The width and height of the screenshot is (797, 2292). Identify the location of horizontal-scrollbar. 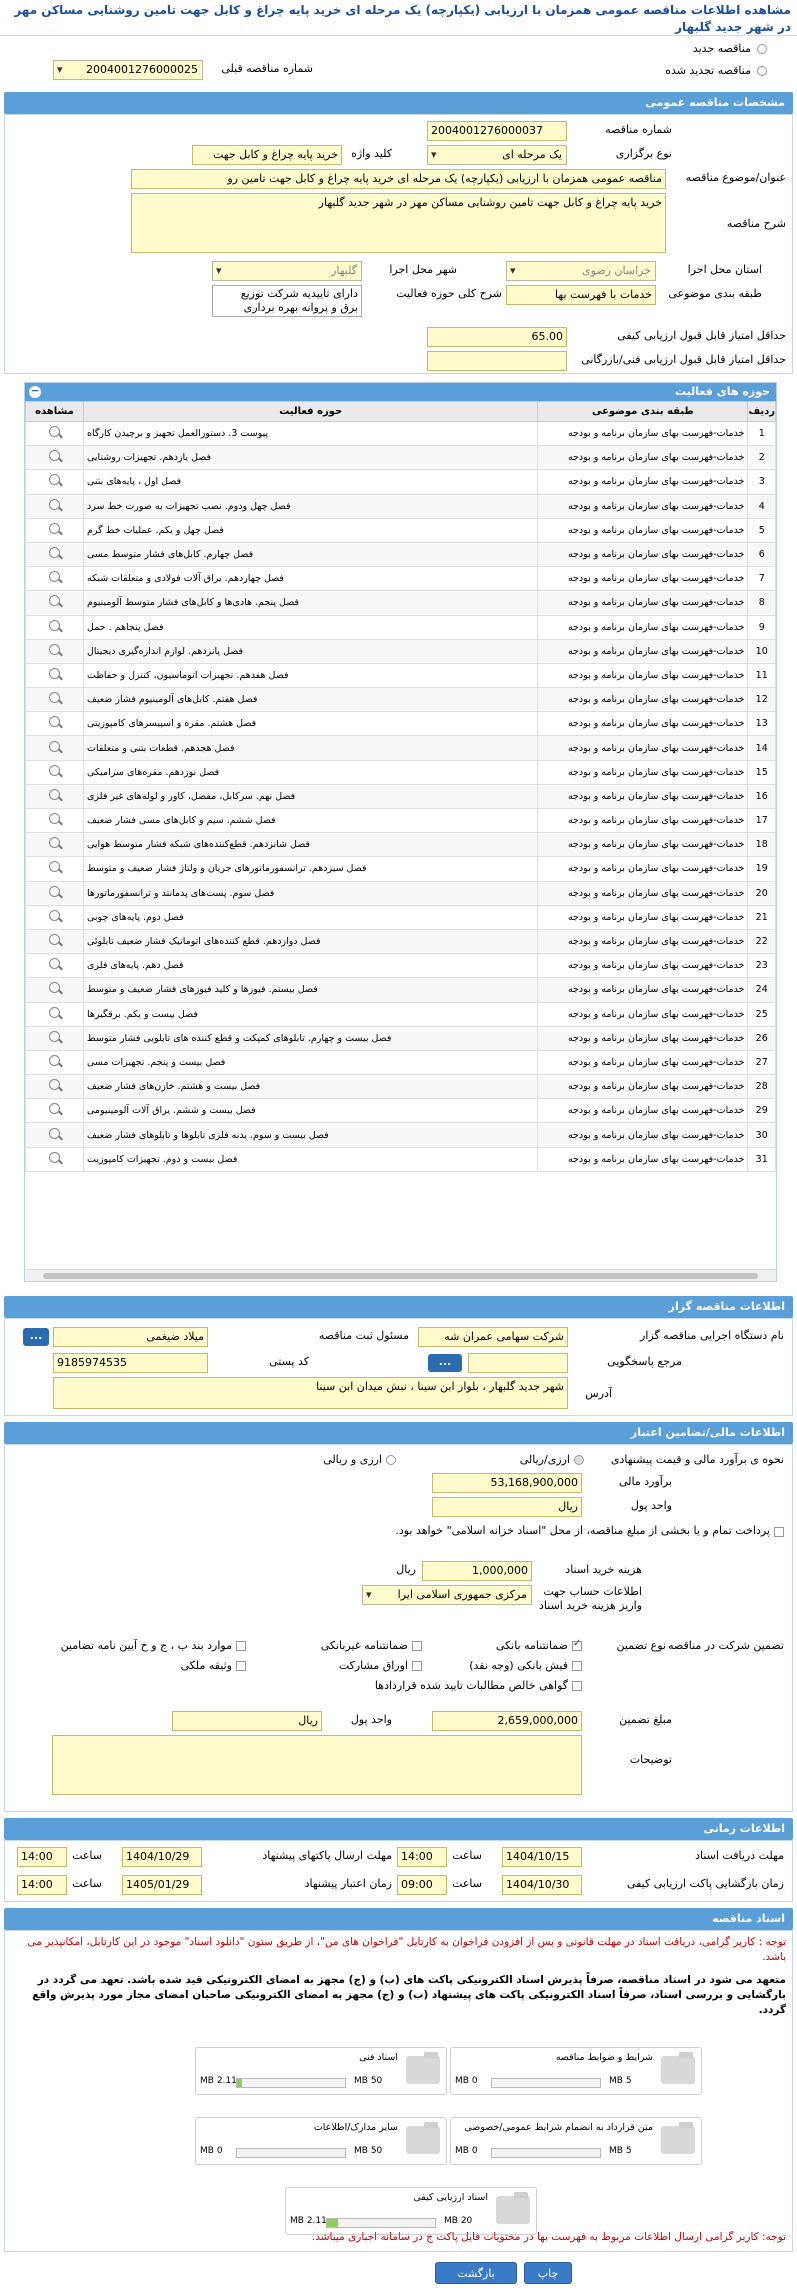
(400, 1275).